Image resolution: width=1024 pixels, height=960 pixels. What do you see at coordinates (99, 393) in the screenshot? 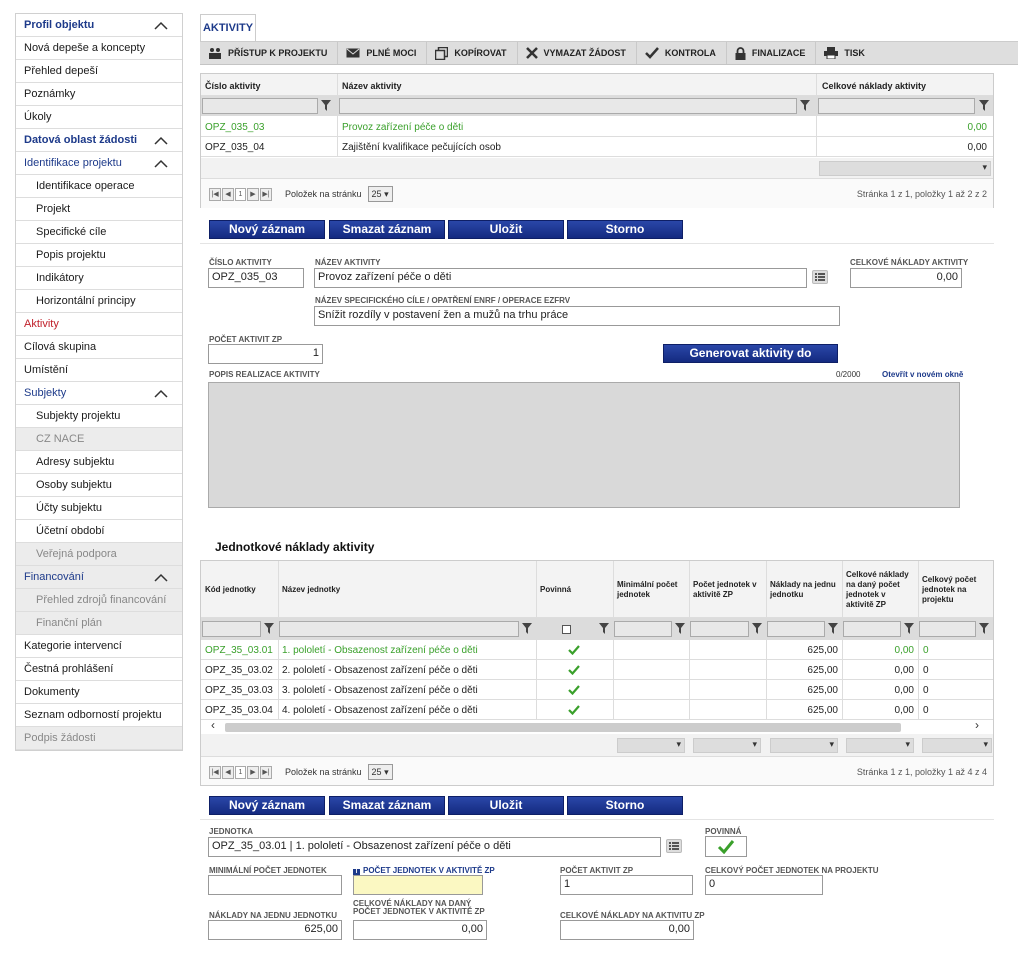
I see `sidebar-item: Subjekty` at bounding box center [99, 393].